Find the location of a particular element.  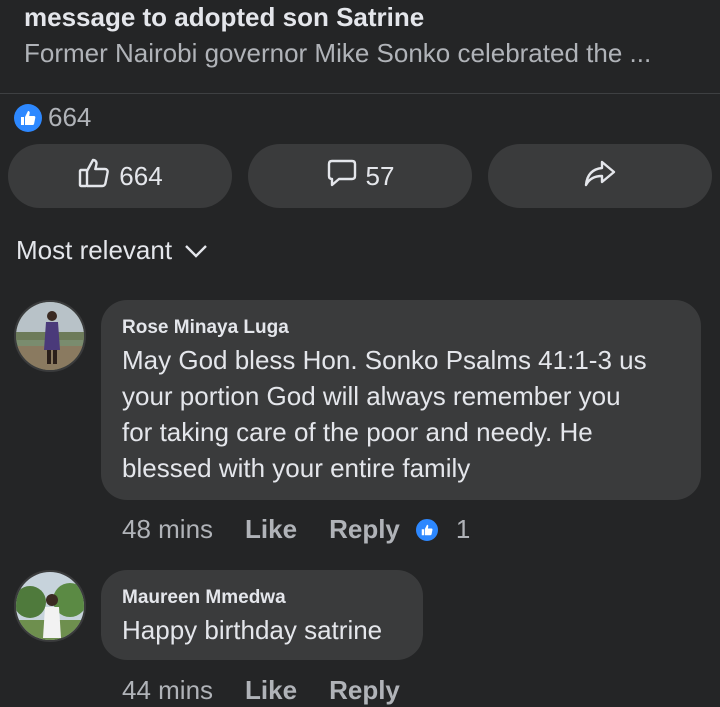

comment-meta: 48 mins Like Reply 1 is located at coordinates (296, 529).